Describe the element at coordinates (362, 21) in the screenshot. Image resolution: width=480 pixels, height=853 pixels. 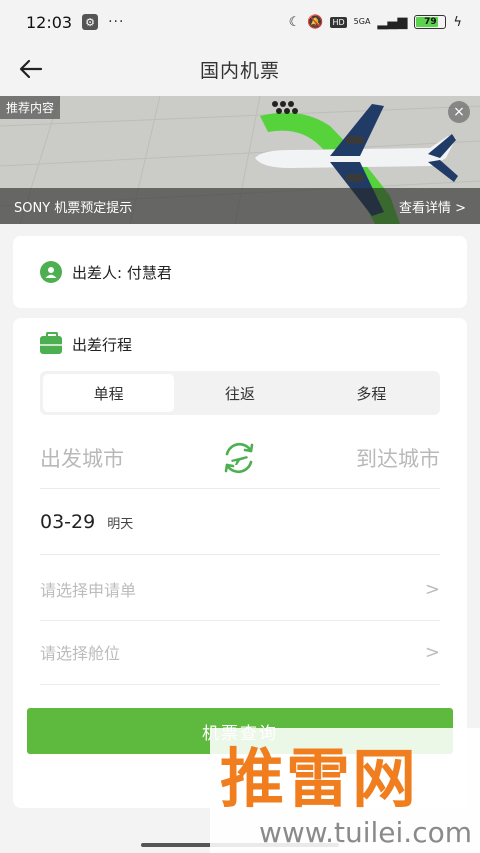
I see `network-label: 5GA` at that location.